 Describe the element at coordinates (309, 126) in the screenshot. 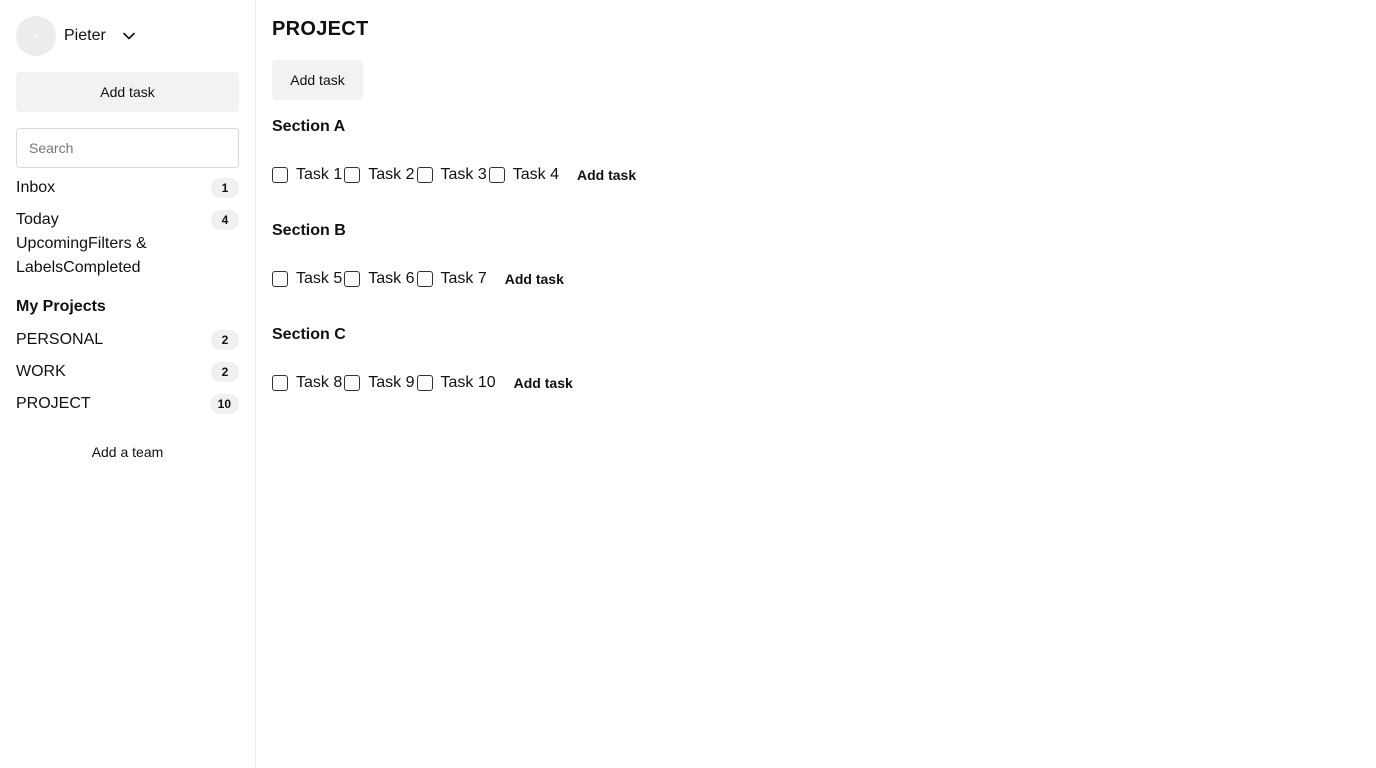

I see `section-title: Section A` at that location.